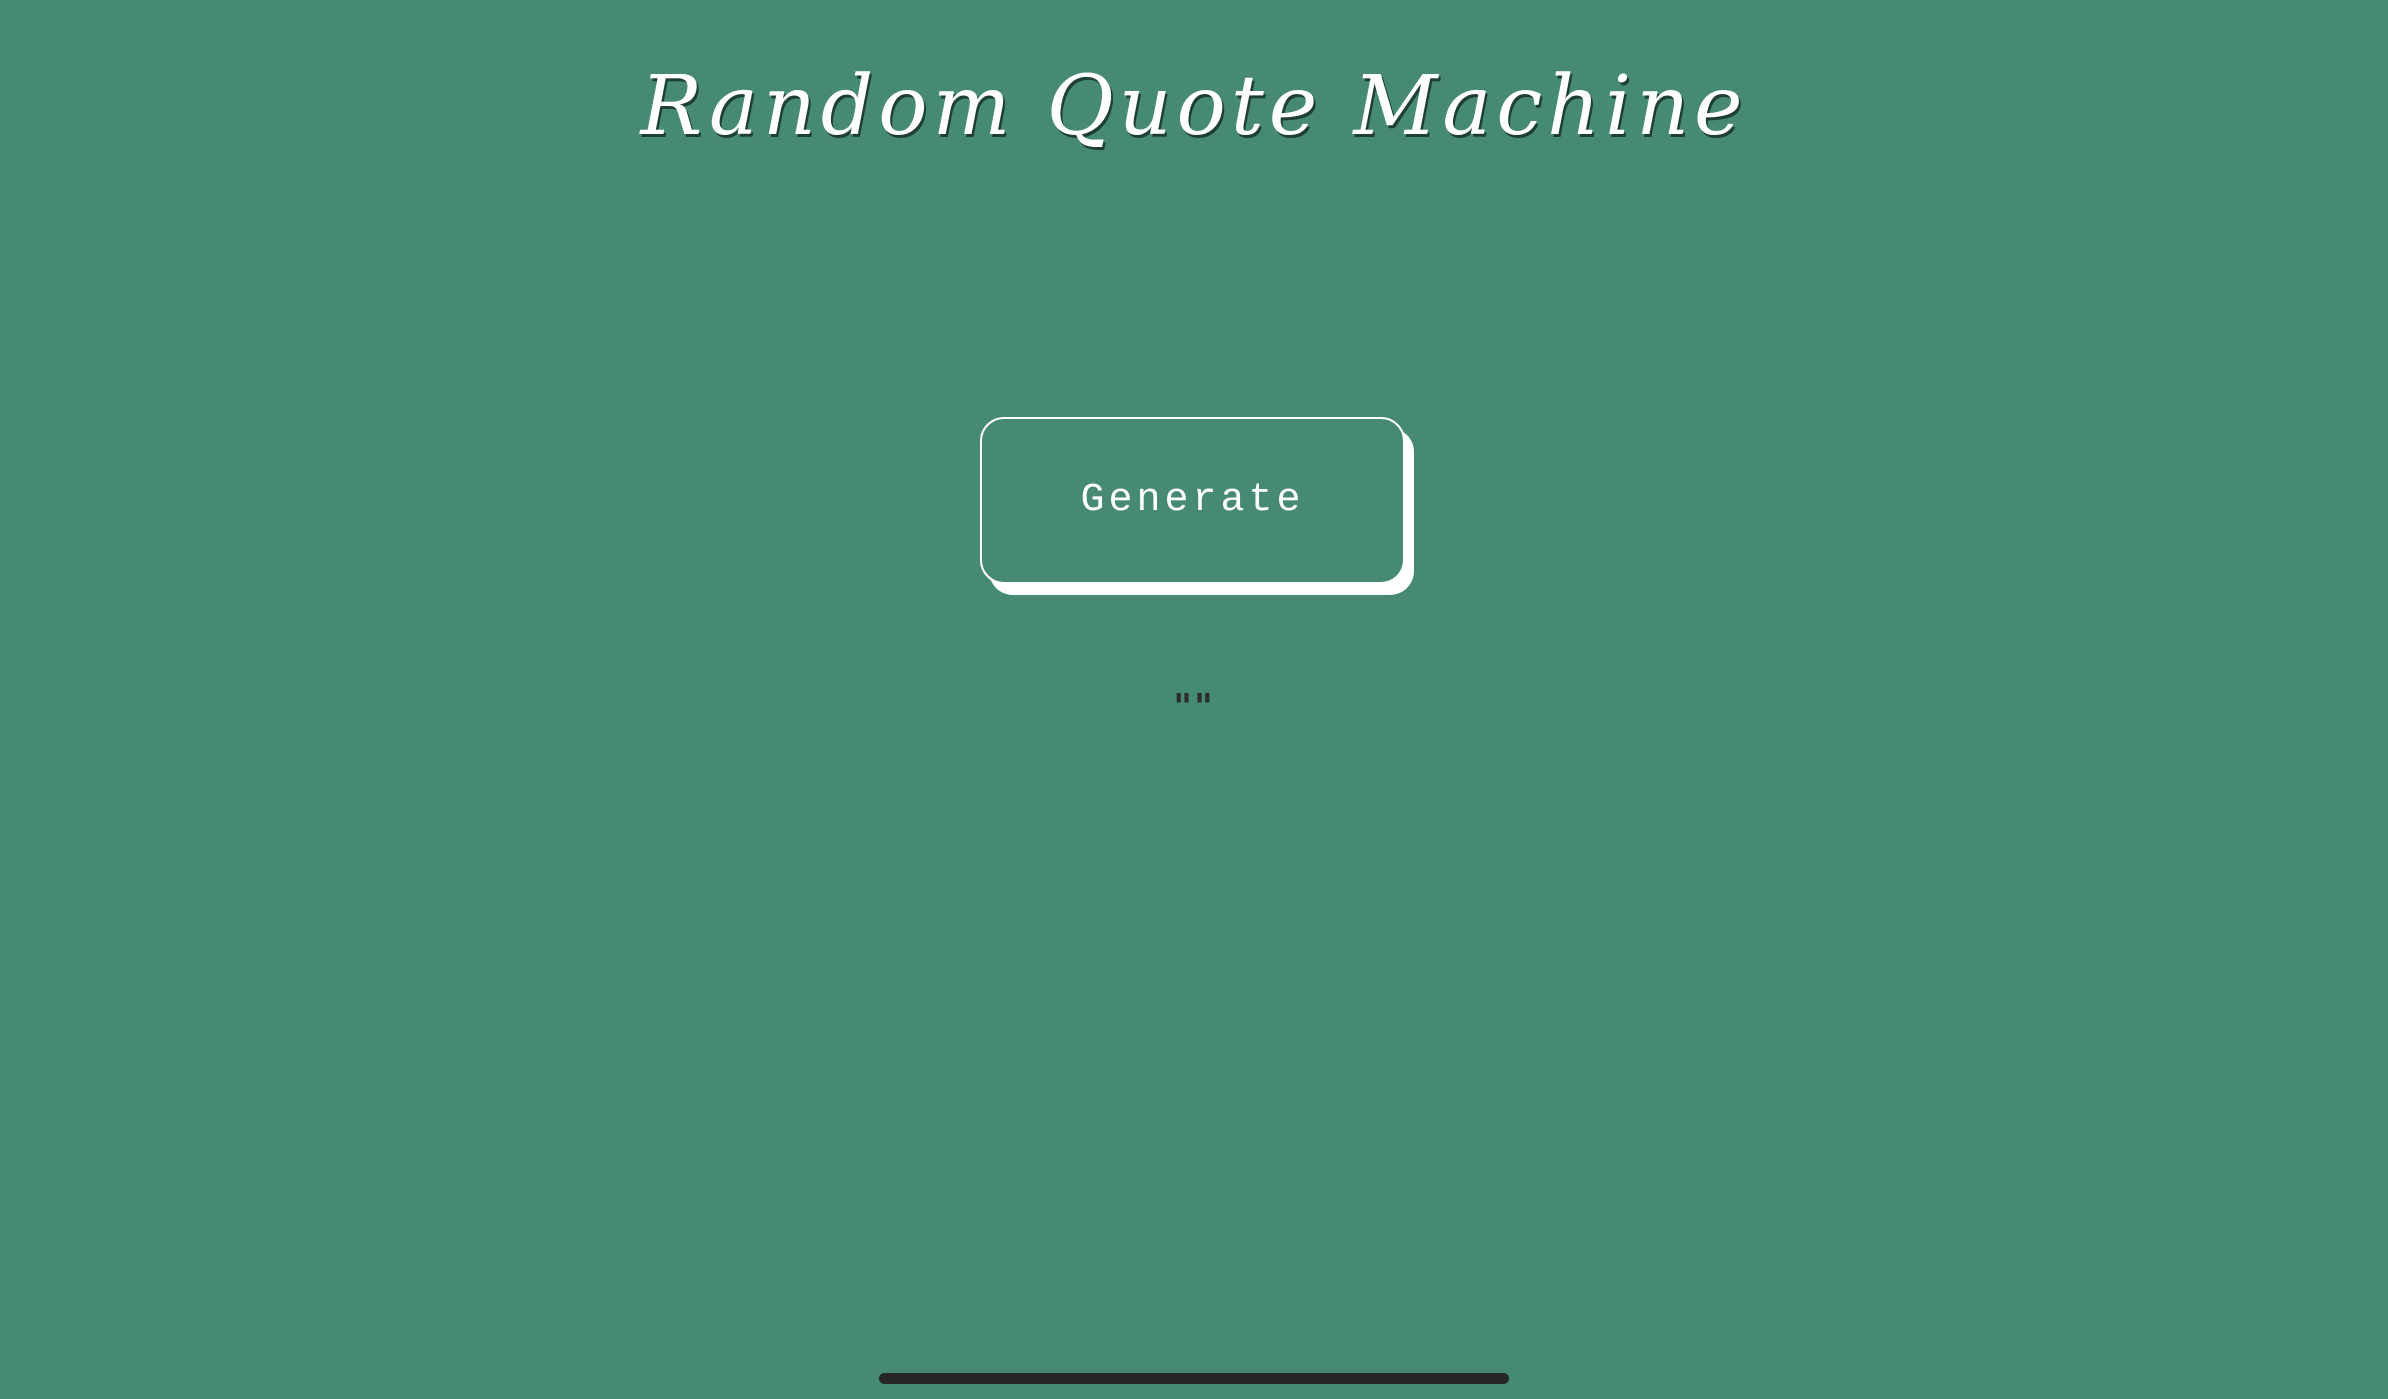 The image size is (2388, 1399). Describe the element at coordinates (1194, 1378) in the screenshot. I see `home-indicator` at that location.